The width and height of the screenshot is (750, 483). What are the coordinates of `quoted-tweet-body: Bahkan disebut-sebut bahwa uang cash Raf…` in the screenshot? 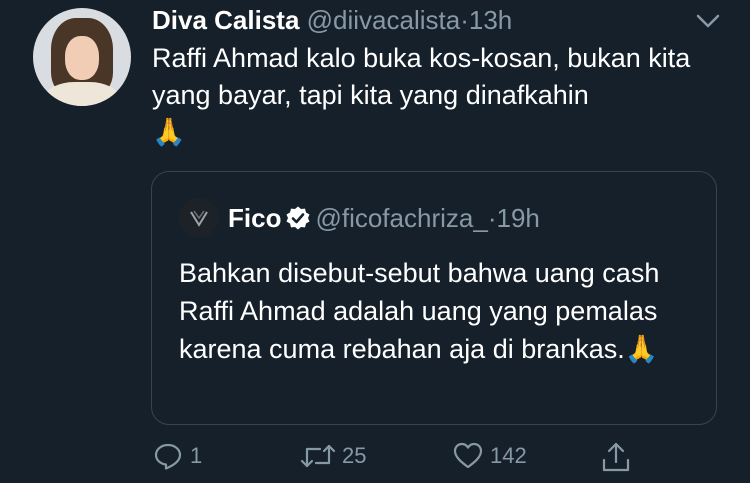 It's located at (419, 311).